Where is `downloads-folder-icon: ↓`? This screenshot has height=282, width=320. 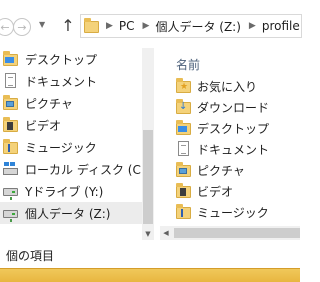
downloads-folder-icon: ↓ is located at coordinates (183, 107).